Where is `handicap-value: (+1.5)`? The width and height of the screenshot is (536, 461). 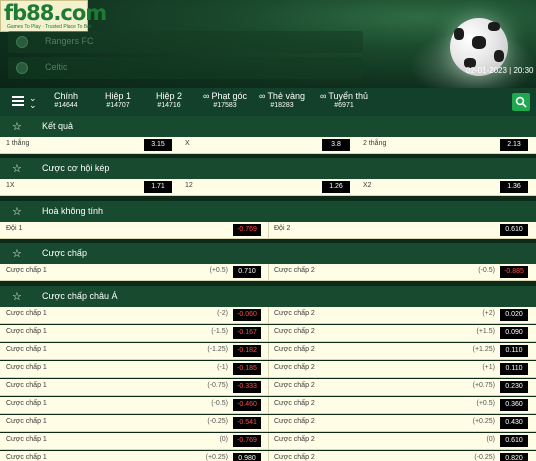
handicap-value: (+1.5) is located at coordinates (485, 331).